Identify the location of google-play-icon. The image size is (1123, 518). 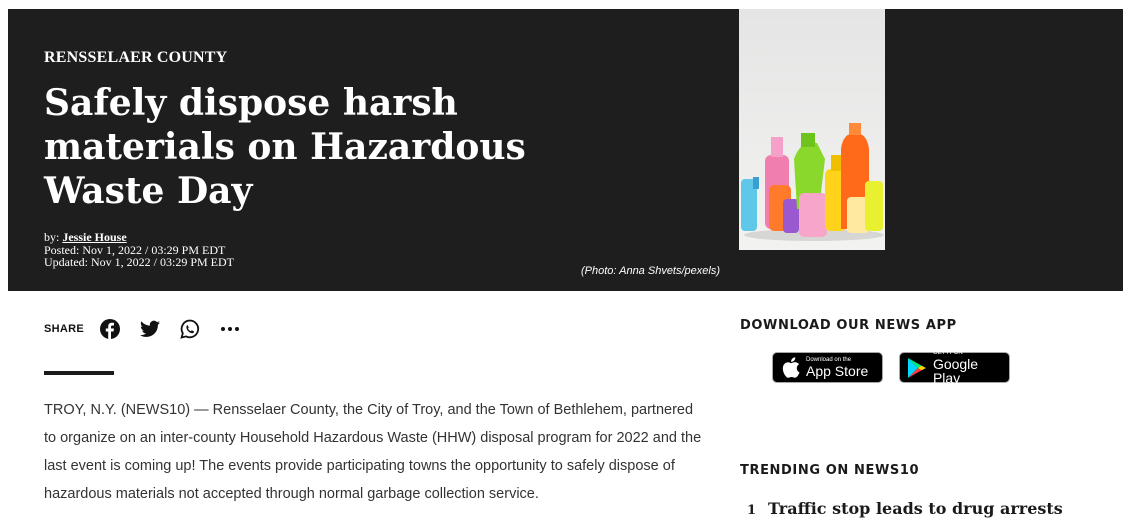
(916, 367).